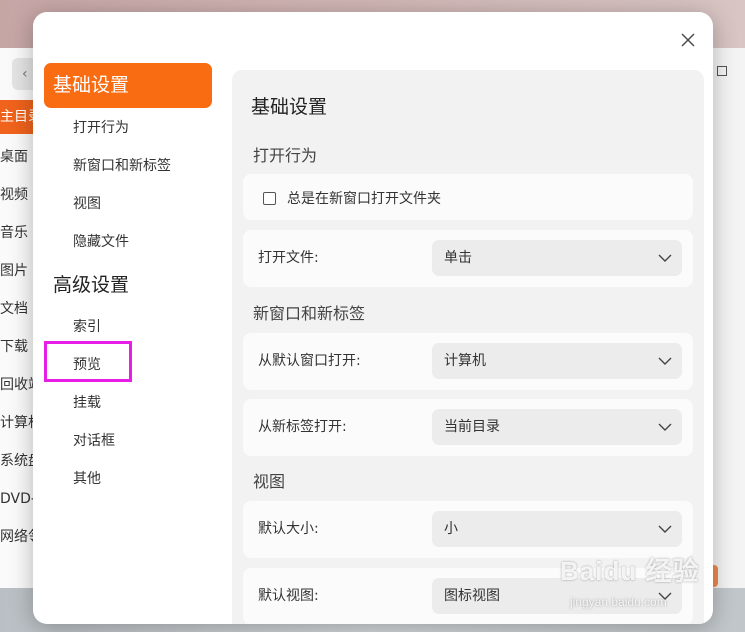 This screenshot has height=632, width=745. What do you see at coordinates (288, 529) in the screenshot?
I see `default-size-label: 默认大小:` at bounding box center [288, 529].